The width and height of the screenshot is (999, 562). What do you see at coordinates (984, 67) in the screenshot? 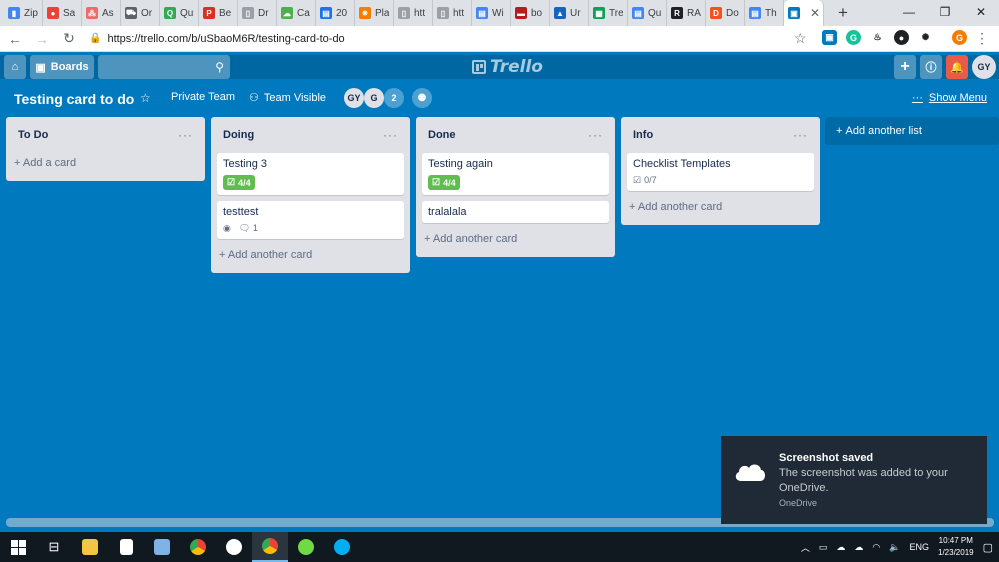
I see `user-avatar: GY` at bounding box center [984, 67].